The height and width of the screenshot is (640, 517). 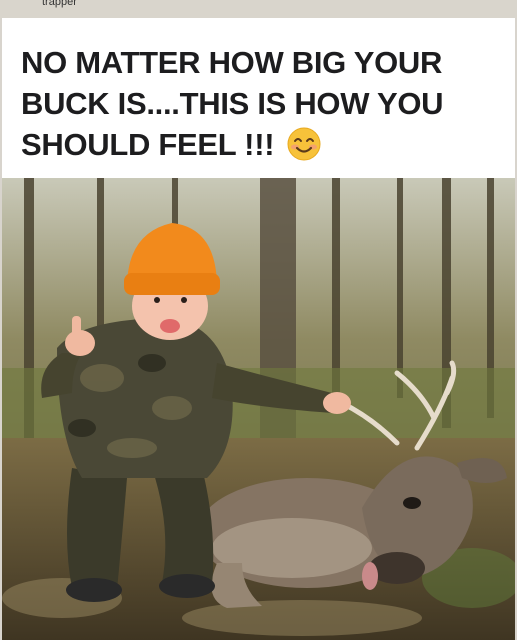 What do you see at coordinates (59, 4) in the screenshot?
I see `post-author-name: trapper` at bounding box center [59, 4].